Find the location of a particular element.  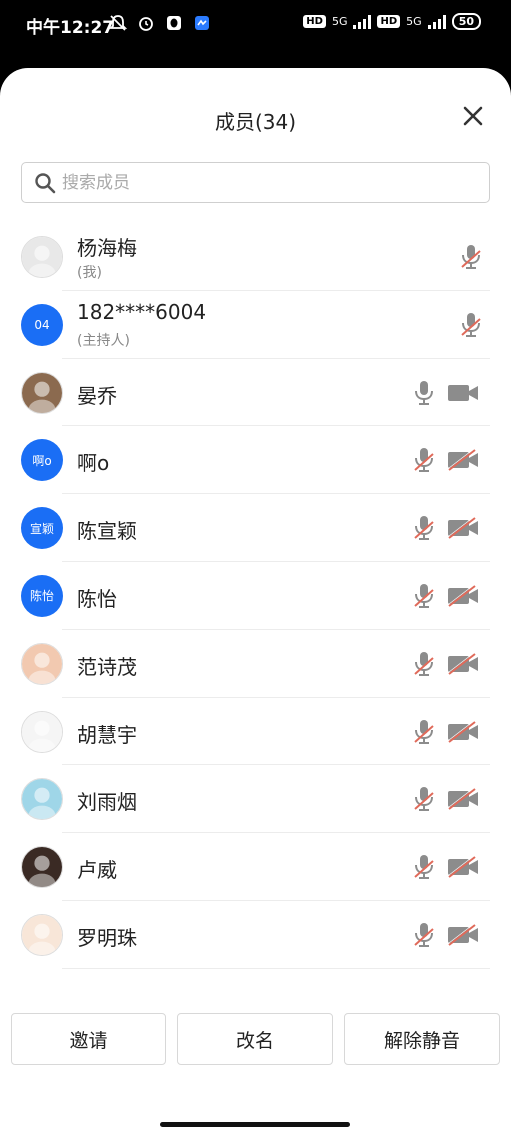

search-icon is located at coordinates (45, 182).